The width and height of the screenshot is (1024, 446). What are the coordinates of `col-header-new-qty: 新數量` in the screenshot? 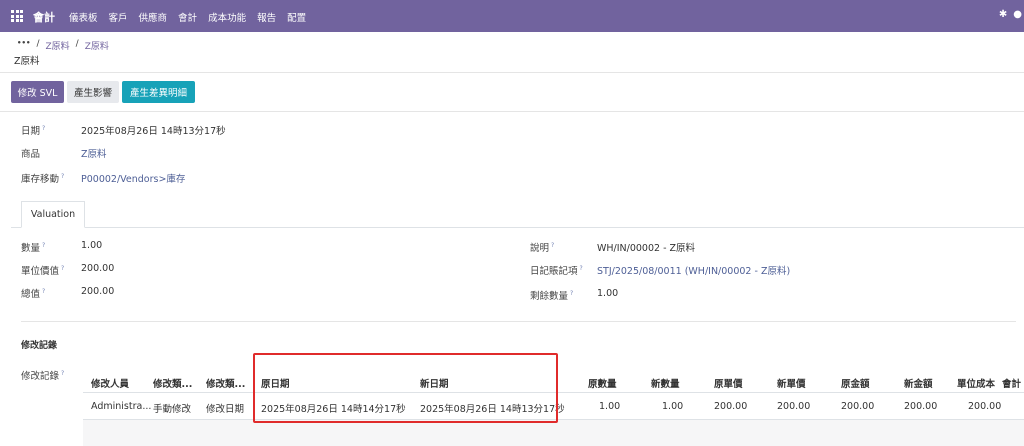 It's located at (665, 383).